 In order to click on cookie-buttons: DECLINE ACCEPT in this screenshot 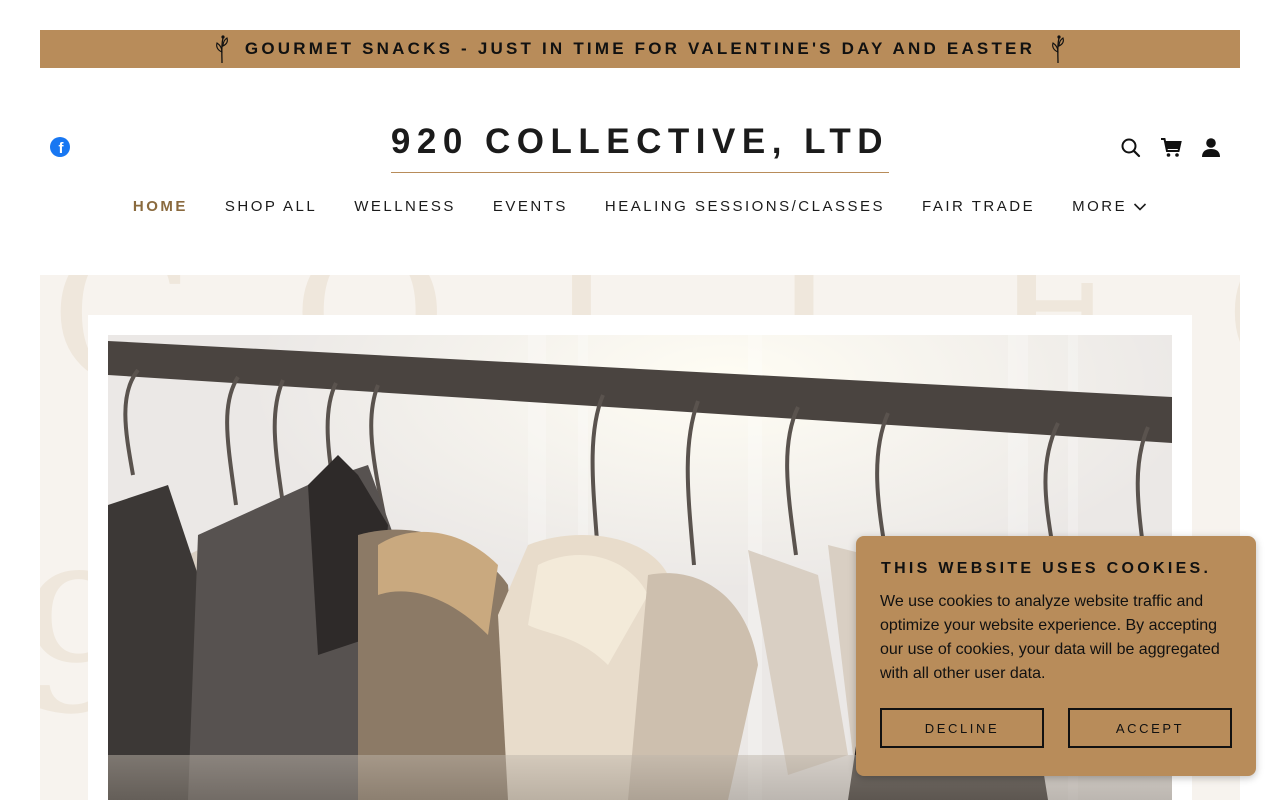, I will do `click(1056, 728)`.